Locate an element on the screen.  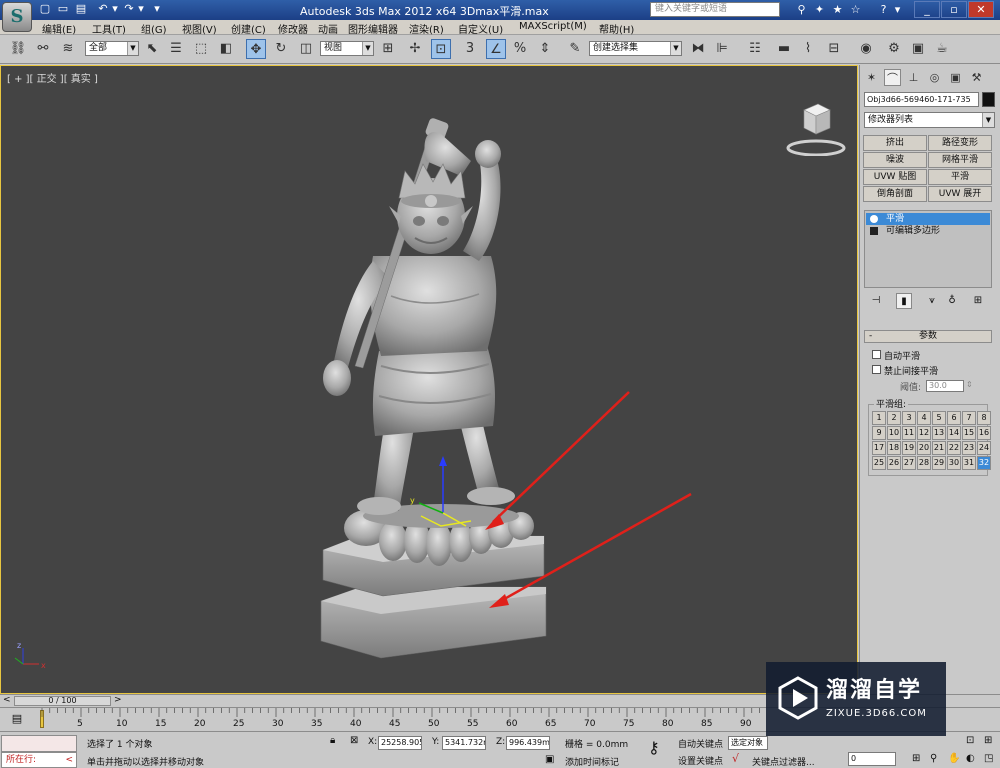
selection-filter-dropdown: 全部 ▼ is located at coordinates (112, 48).